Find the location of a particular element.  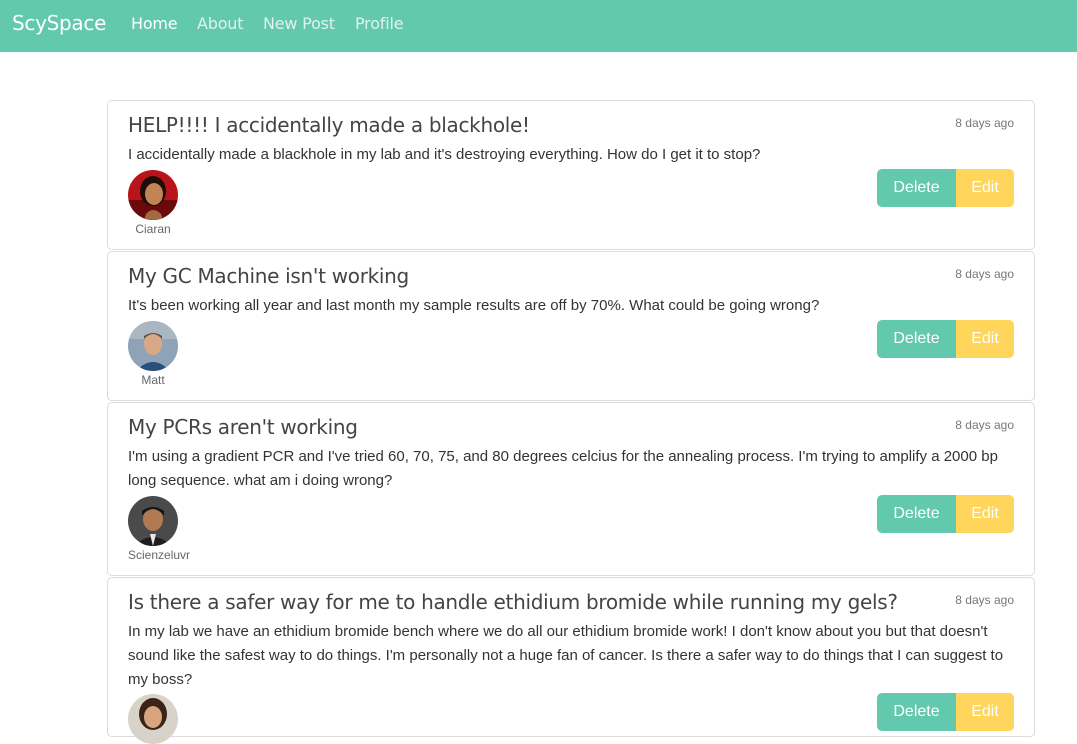

nav-home-link: Home is located at coordinates (154, 23).